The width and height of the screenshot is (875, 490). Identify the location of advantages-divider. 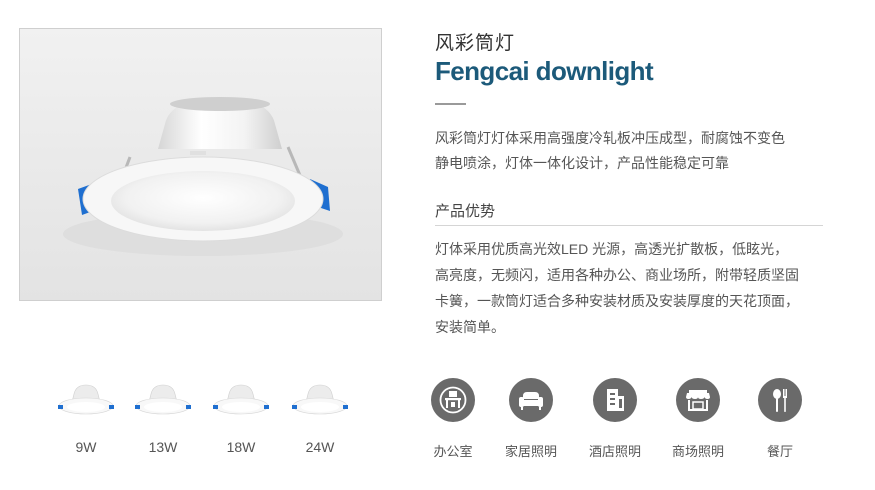
(629, 225).